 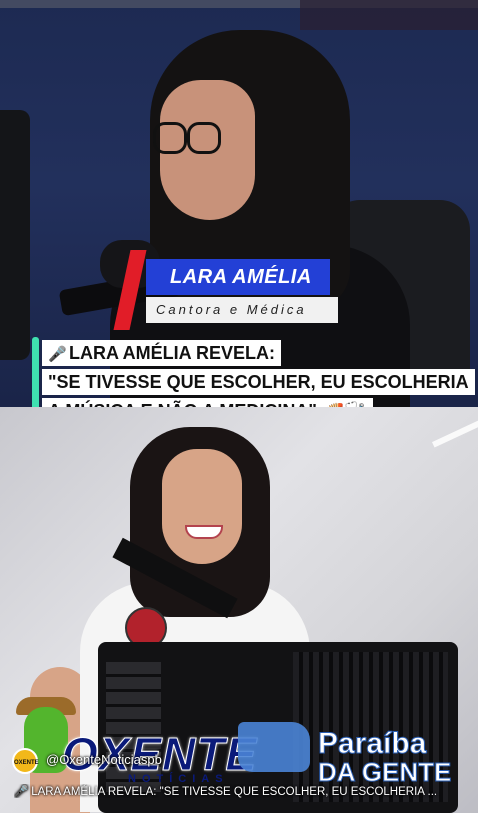 I want to click on paraiba-logo-line-1: Paraíba, so click(x=372, y=744).